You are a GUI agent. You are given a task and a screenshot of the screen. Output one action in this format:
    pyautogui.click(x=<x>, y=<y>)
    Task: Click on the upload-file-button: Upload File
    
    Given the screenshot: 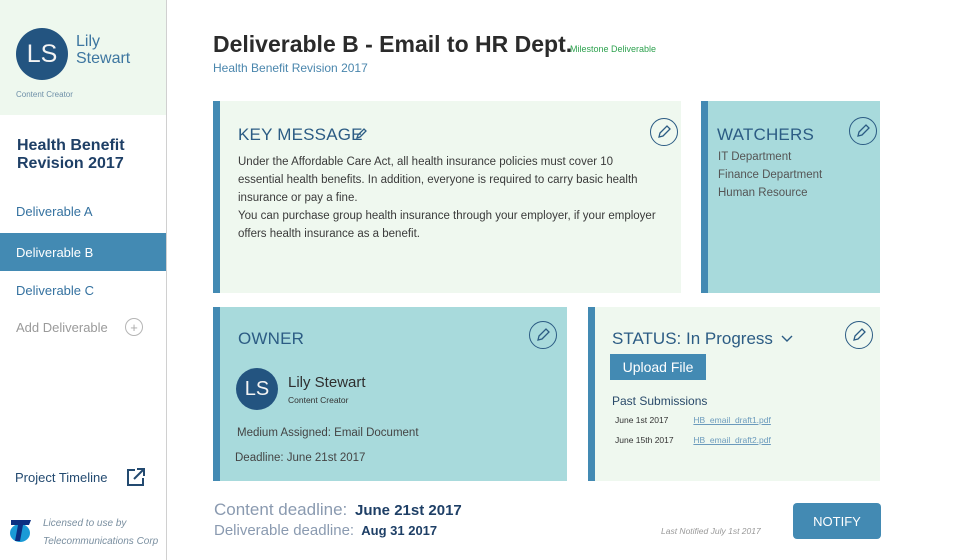 What is the action you would take?
    pyautogui.click(x=658, y=367)
    